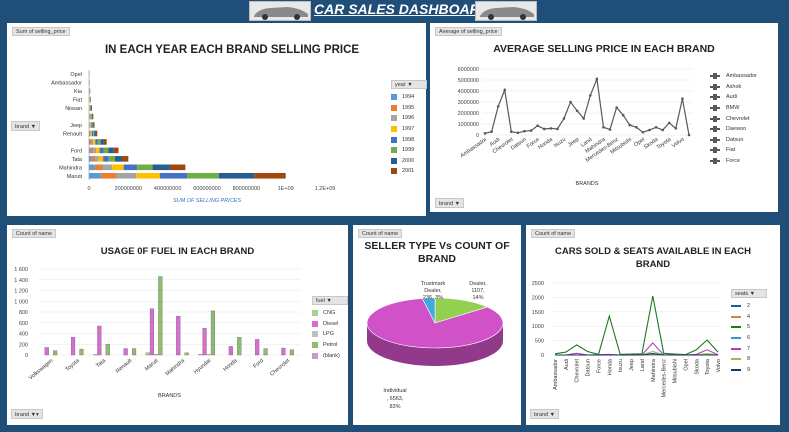 The width and height of the screenshot is (789, 432). I want to click on legend-header: year ▼, so click(409, 84).